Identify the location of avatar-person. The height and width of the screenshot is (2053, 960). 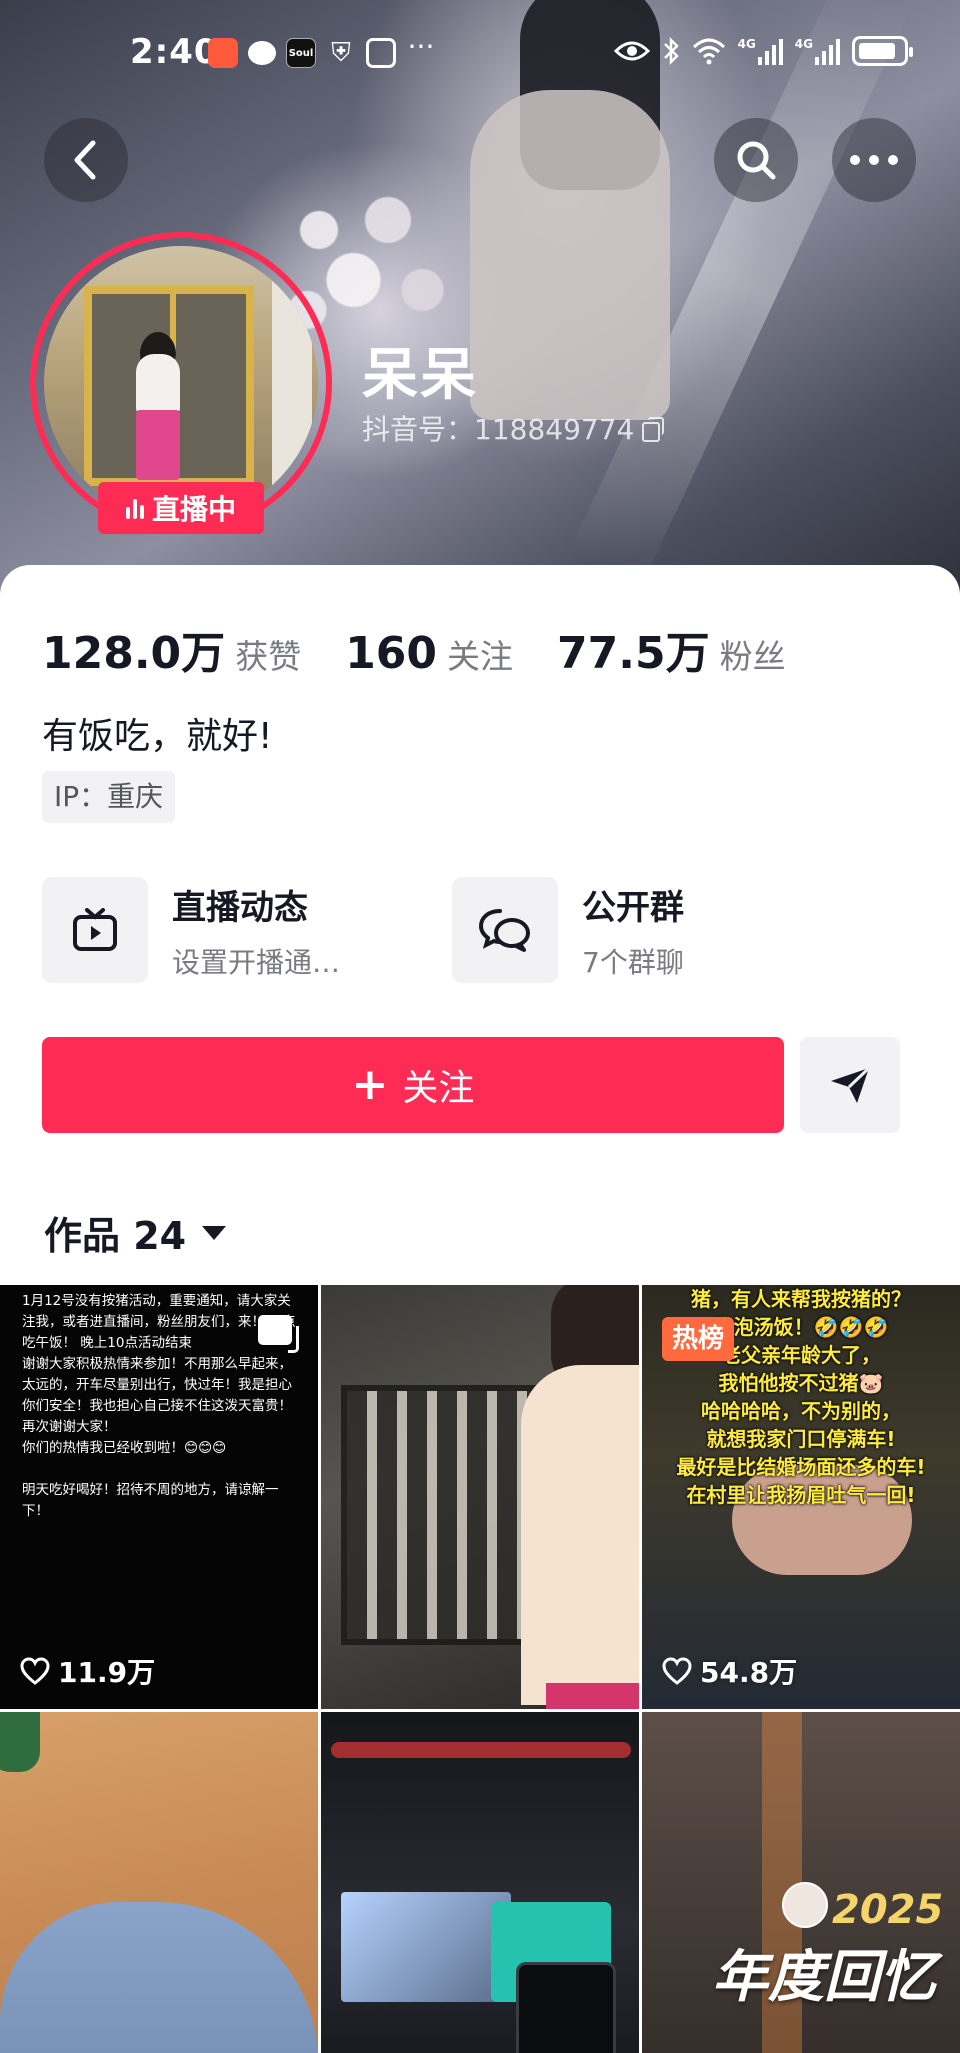
(158, 384).